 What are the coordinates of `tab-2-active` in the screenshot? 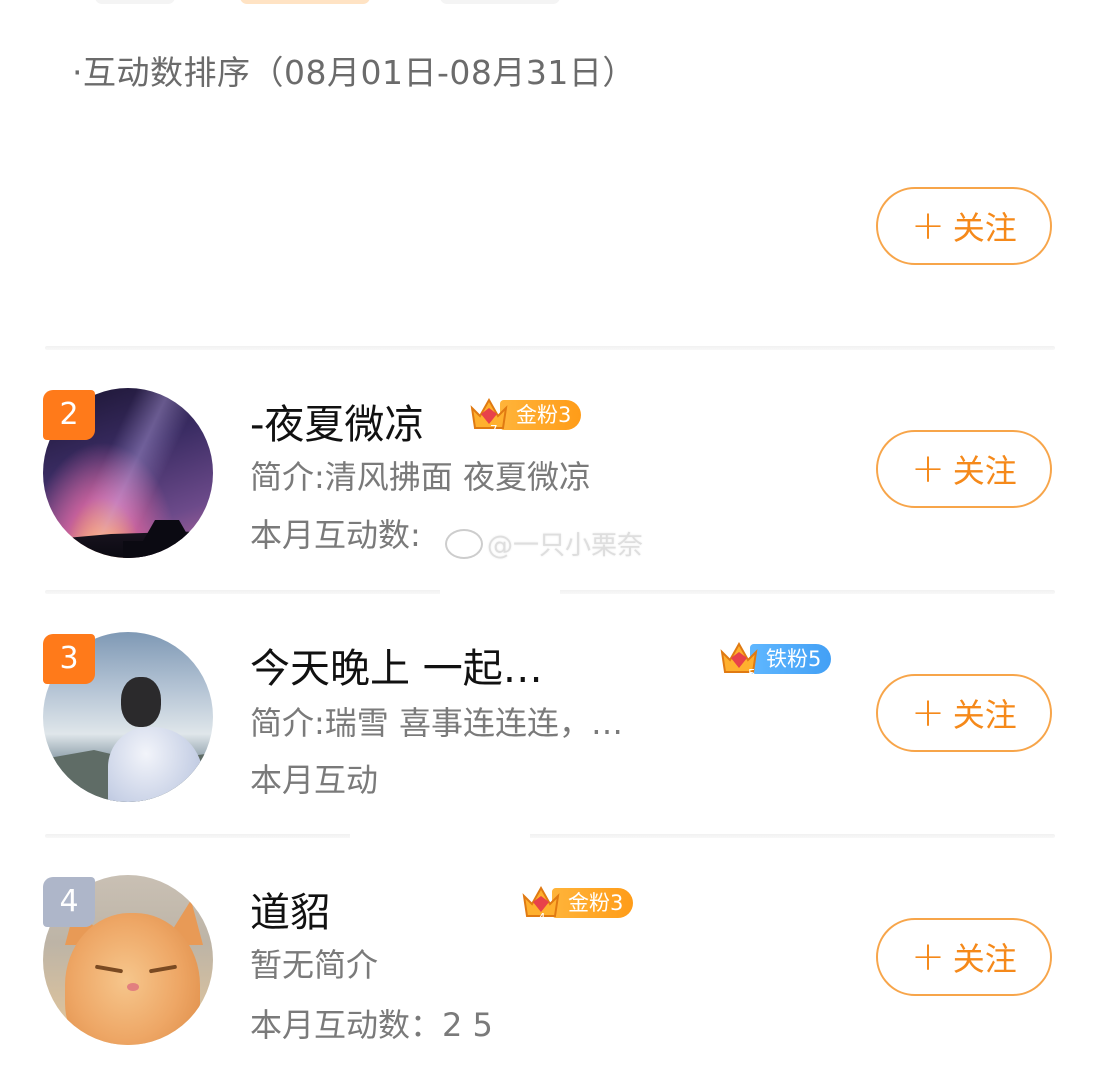 It's located at (305, 2).